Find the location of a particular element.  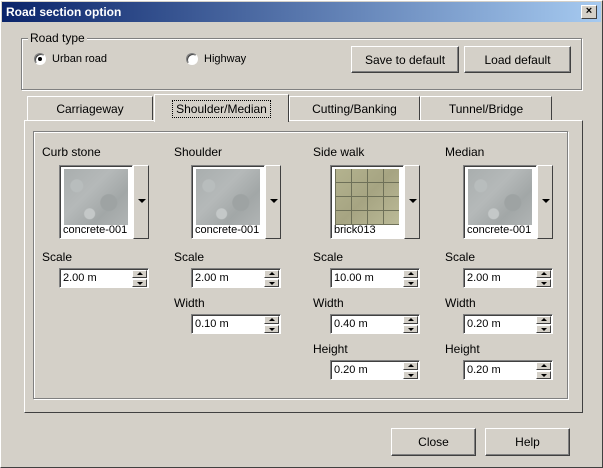

help-button: Help is located at coordinates (527, 442).